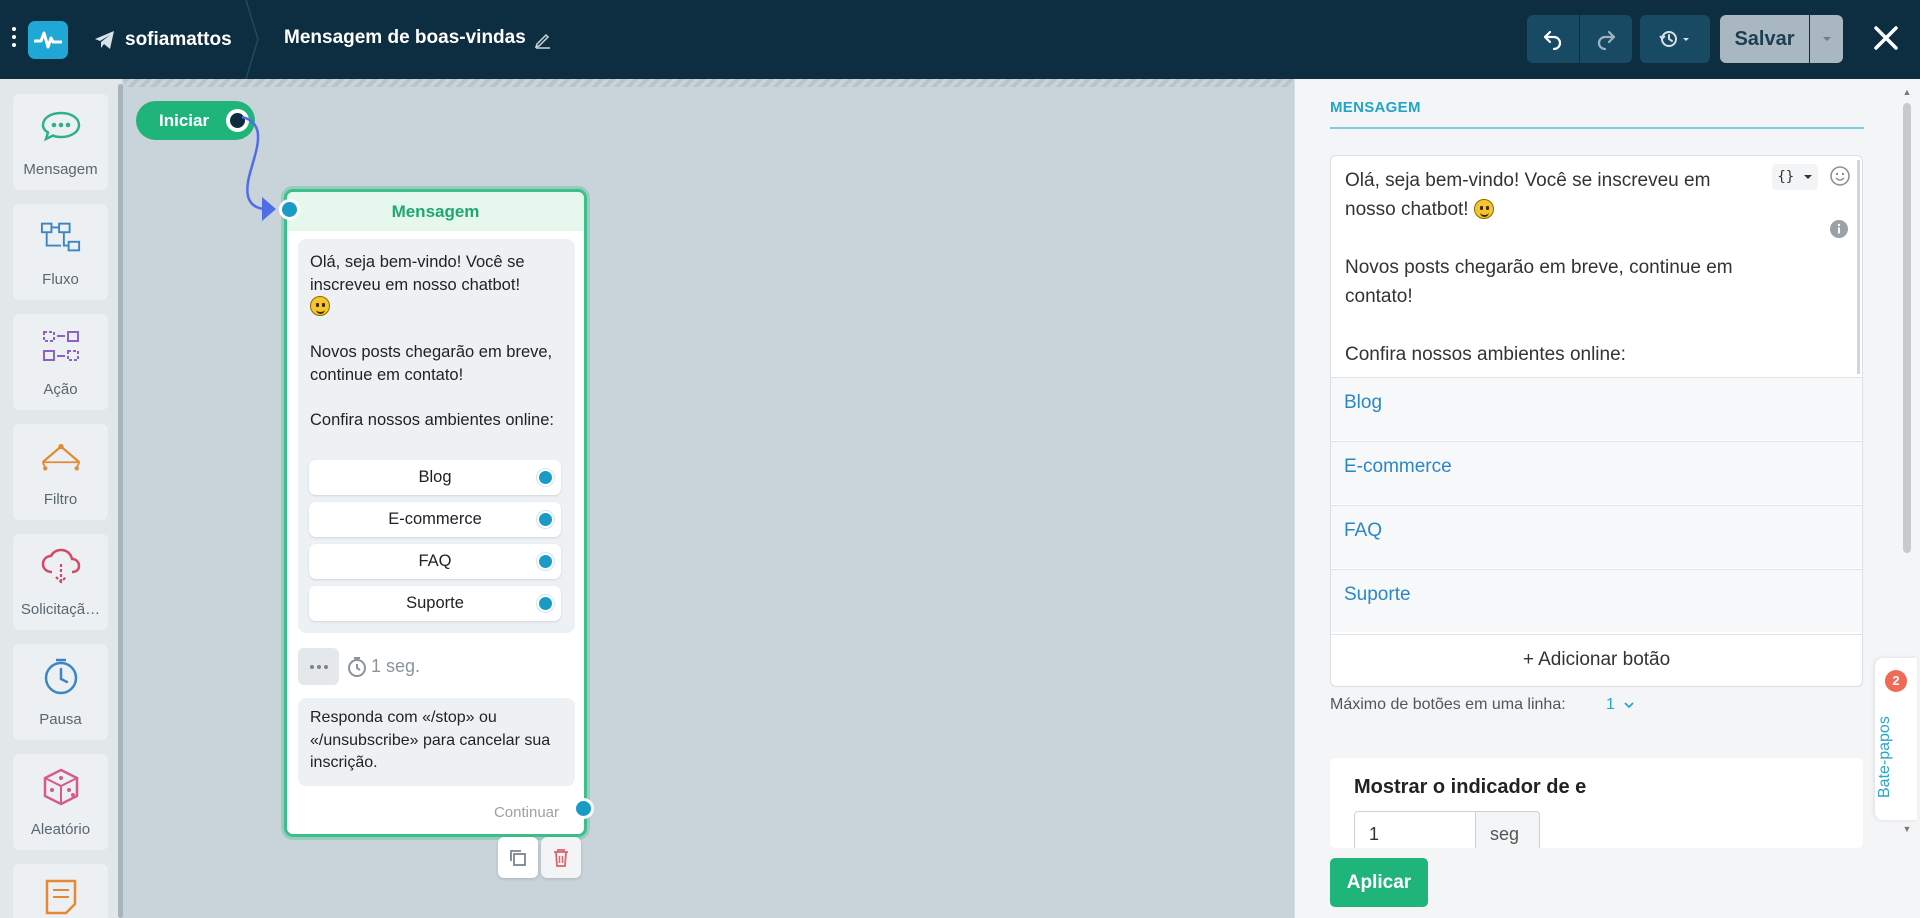 The image size is (1920, 918). Describe the element at coordinates (61, 897) in the screenshot. I see `note-icon` at that location.